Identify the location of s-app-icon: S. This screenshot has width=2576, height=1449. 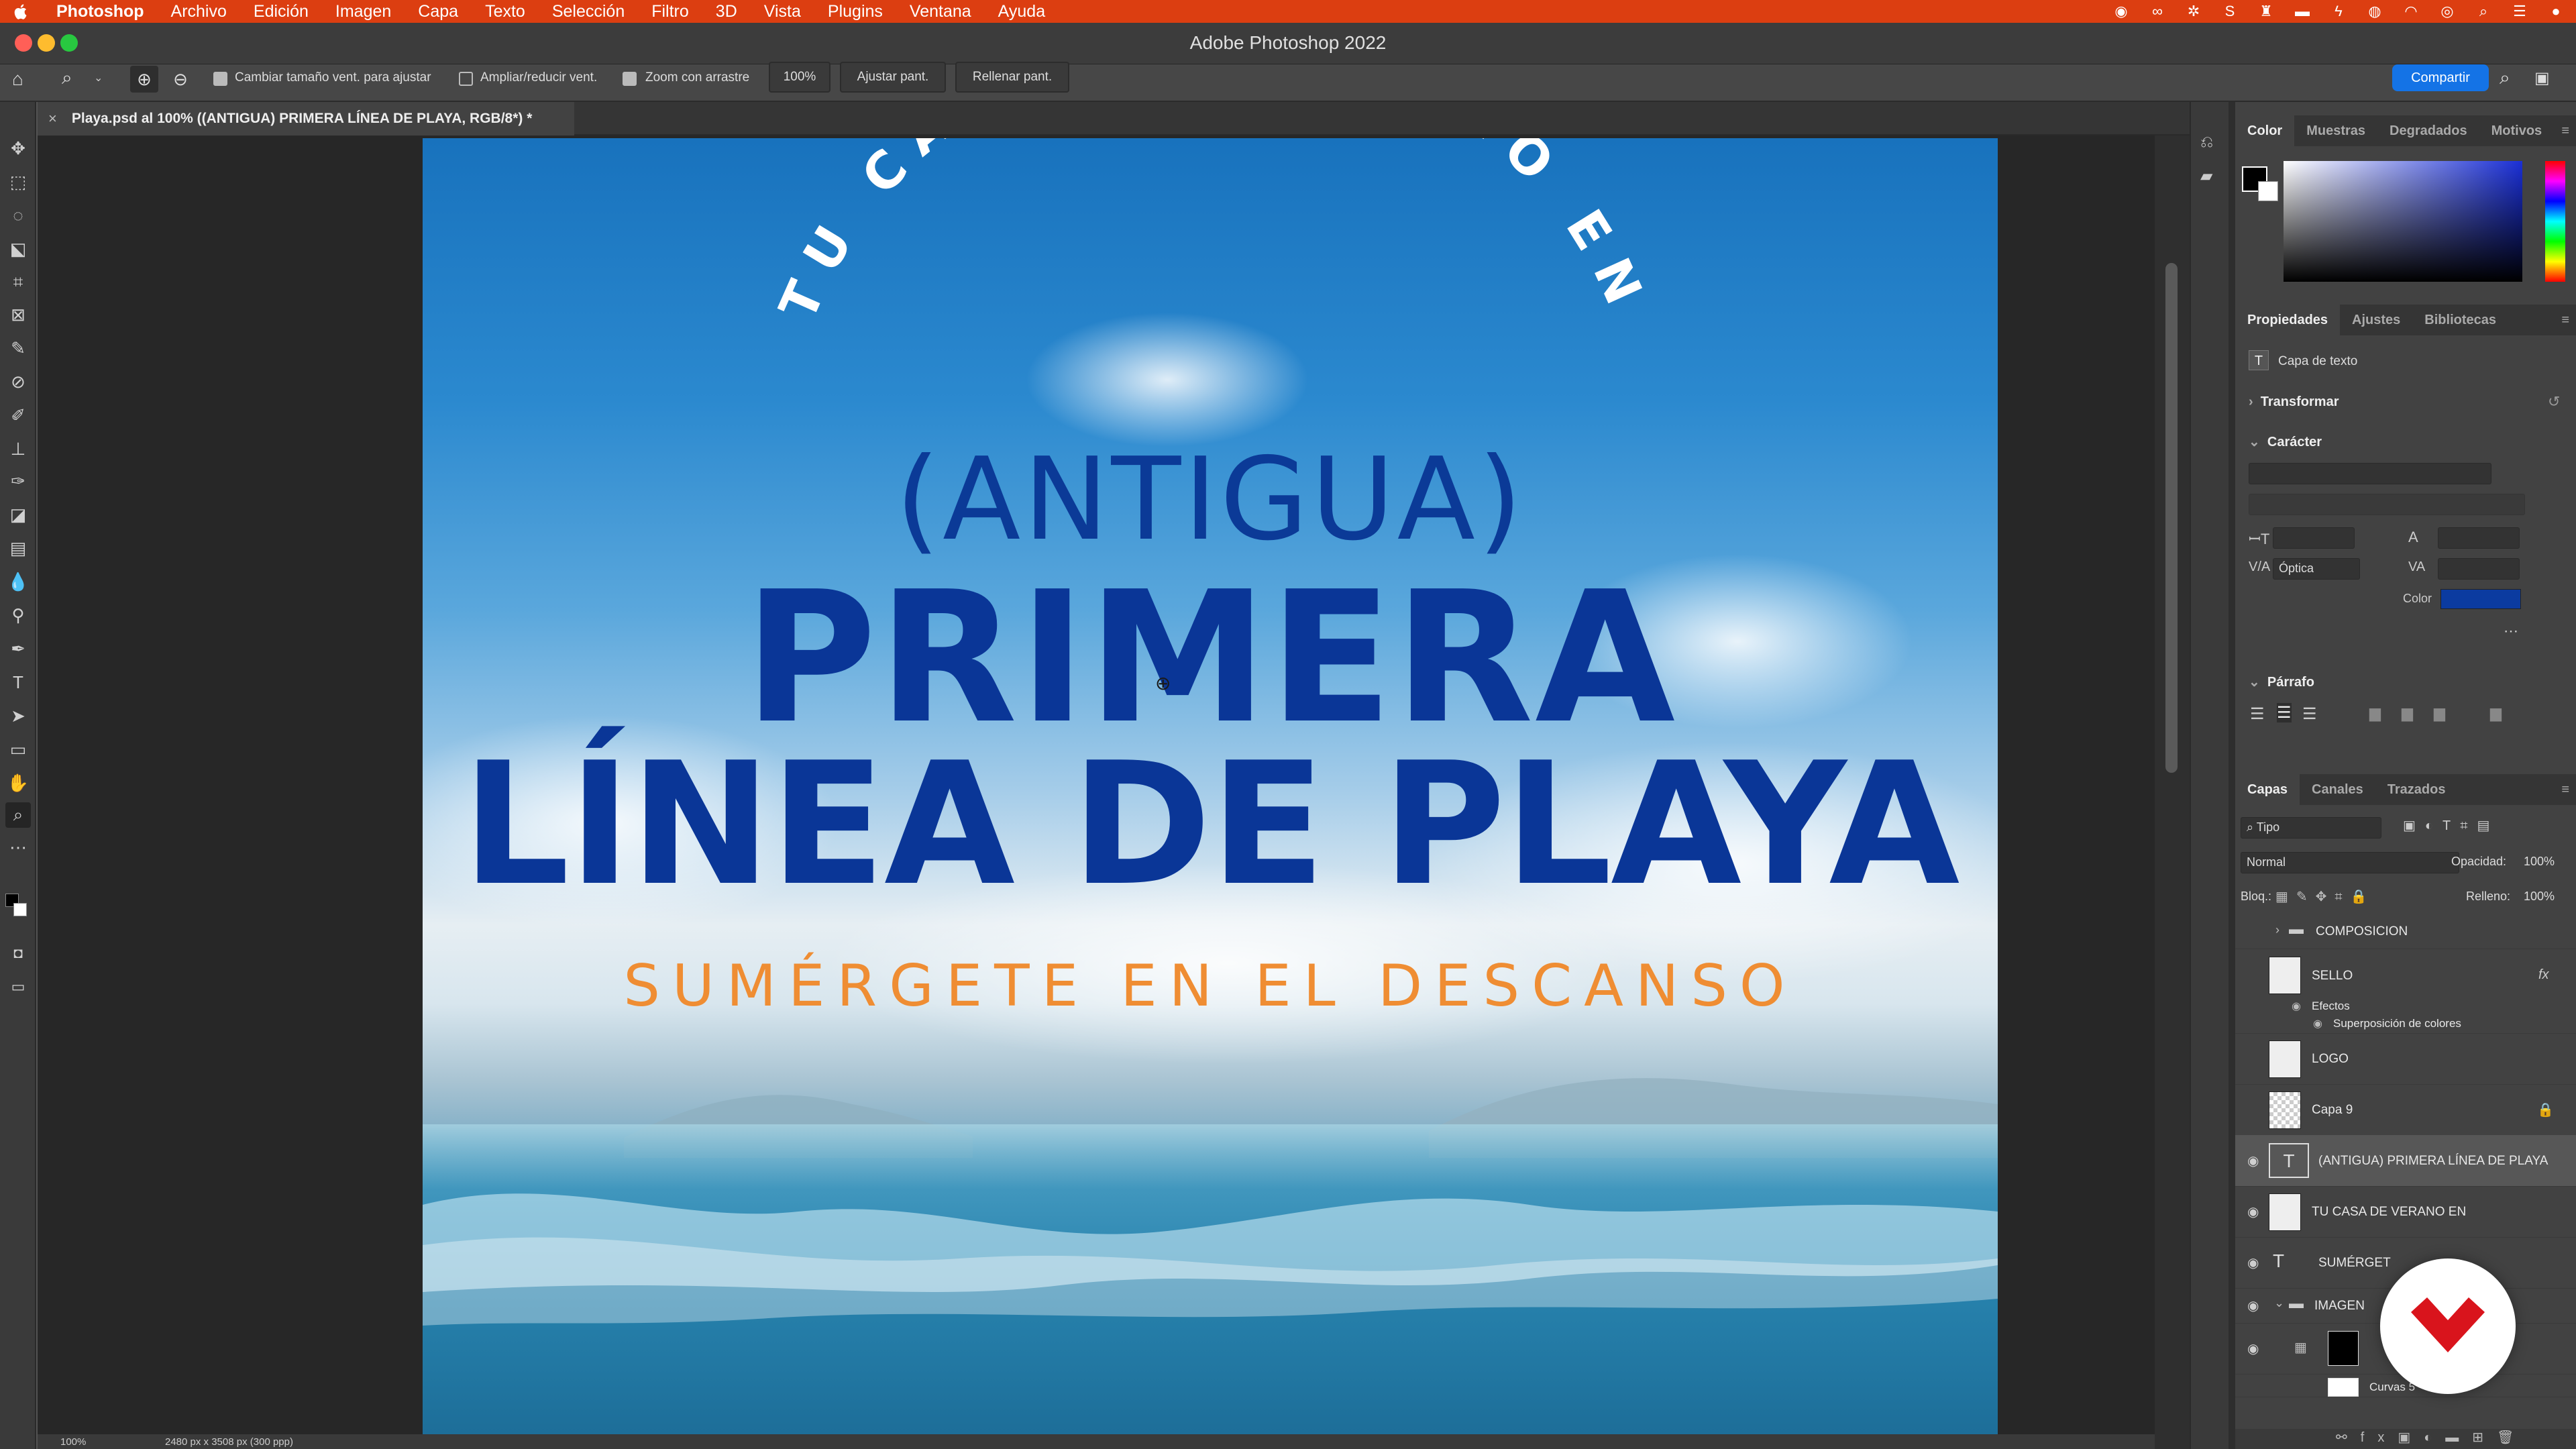
(2229, 11).